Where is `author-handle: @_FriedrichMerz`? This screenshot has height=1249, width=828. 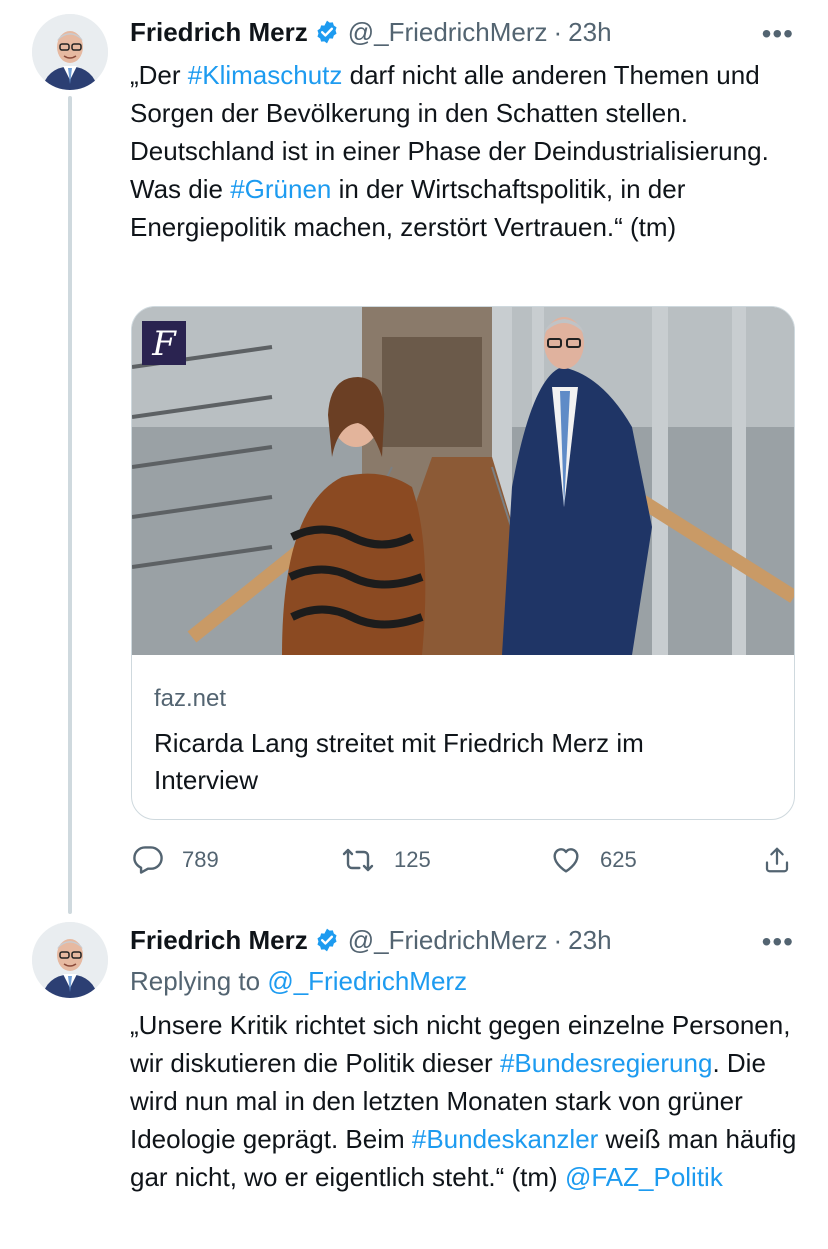 author-handle: @_FriedrichMerz is located at coordinates (448, 940).